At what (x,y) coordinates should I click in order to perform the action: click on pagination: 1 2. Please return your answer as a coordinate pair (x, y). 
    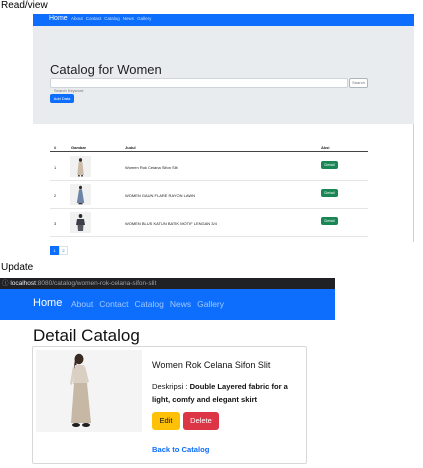
    Looking at the image, I should click on (59, 250).